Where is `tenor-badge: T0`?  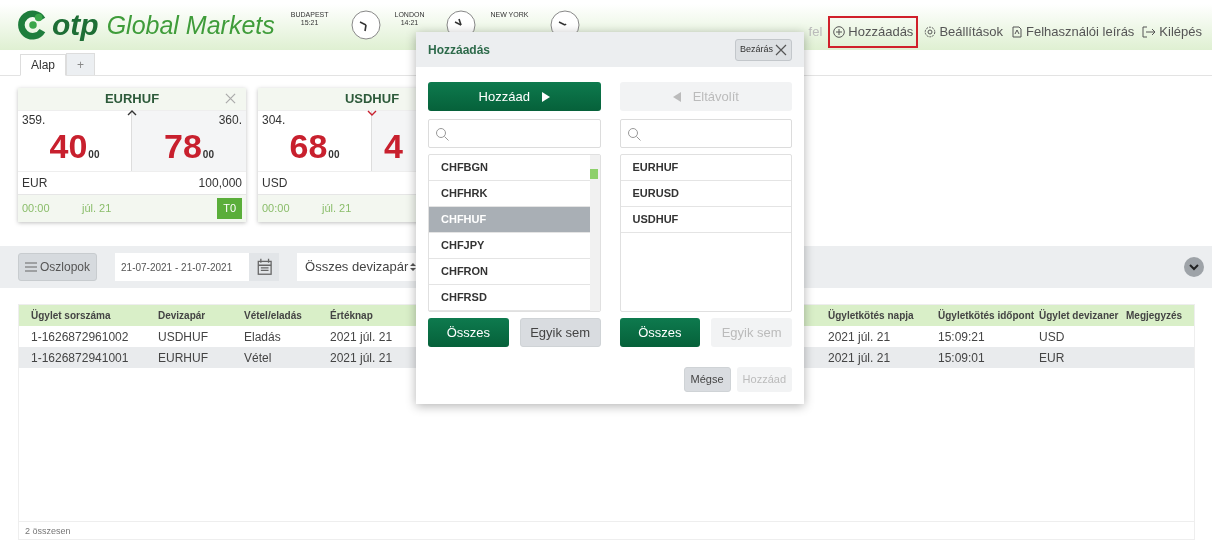 tenor-badge: T0 is located at coordinates (229, 208).